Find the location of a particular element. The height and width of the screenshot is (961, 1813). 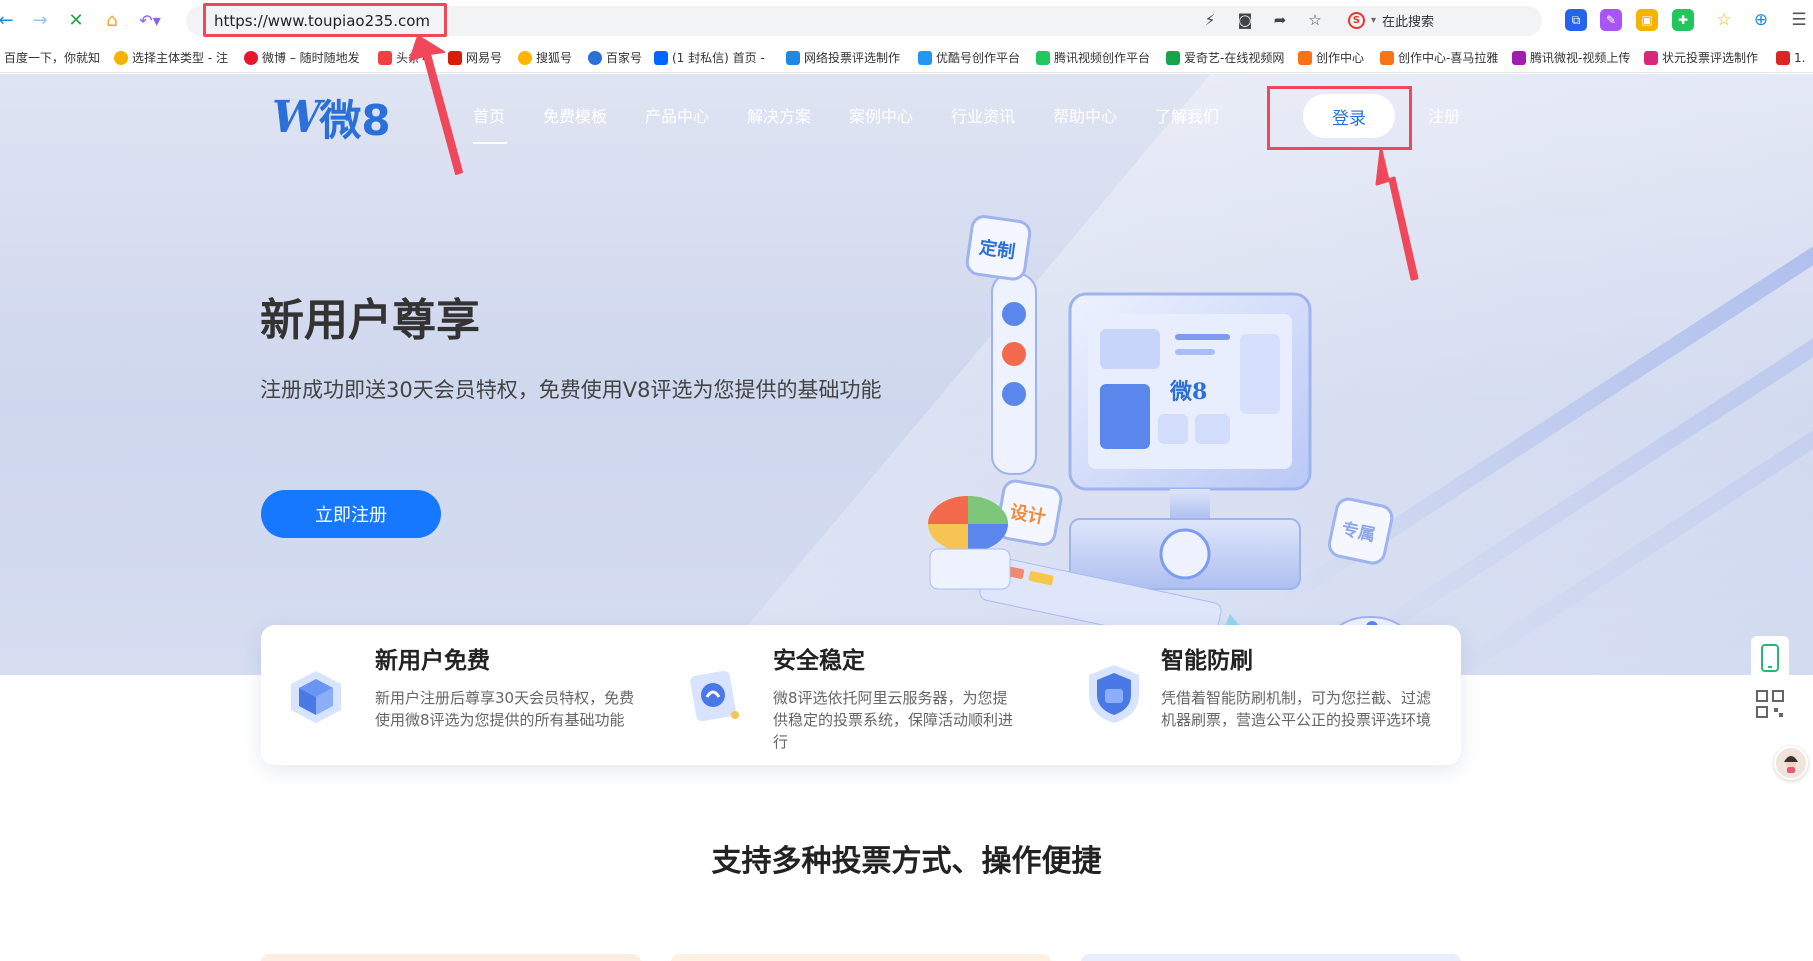

annotation-arrows is located at coordinates (914, 158).